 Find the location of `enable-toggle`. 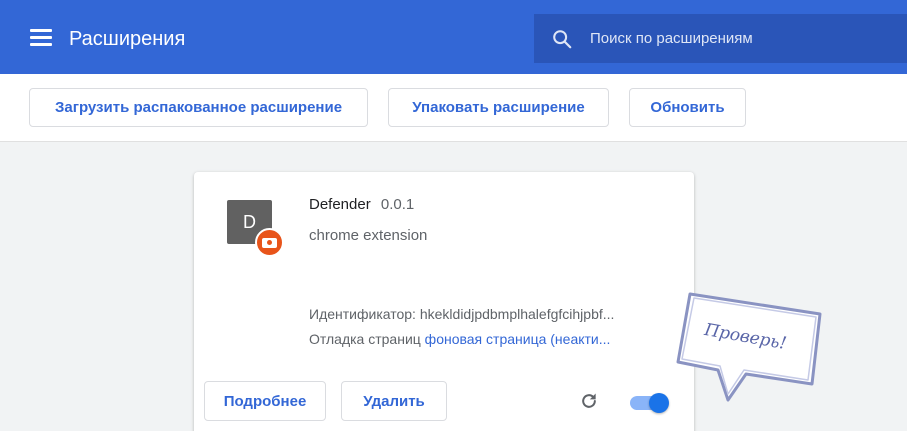

enable-toggle is located at coordinates (650, 402).